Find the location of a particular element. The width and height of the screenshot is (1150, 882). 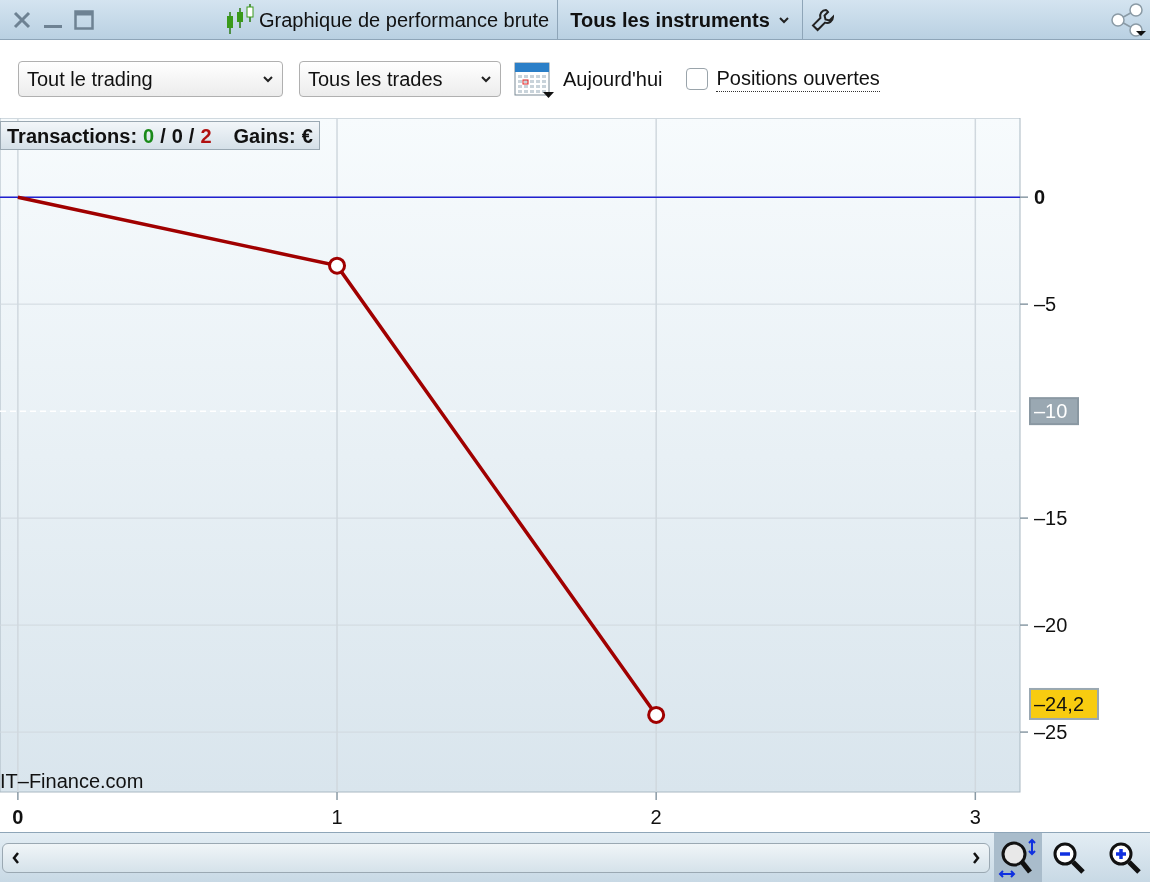

x-tick-label: 0 is located at coordinates (18, 817).